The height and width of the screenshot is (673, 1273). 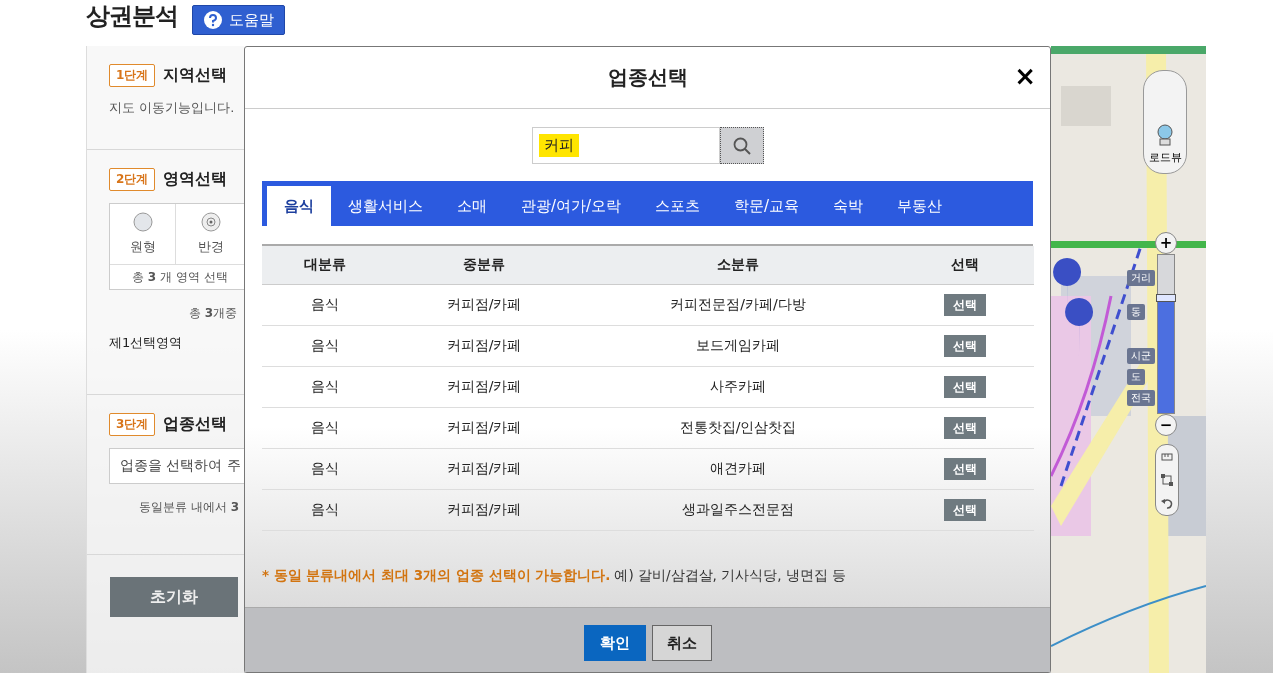 What do you see at coordinates (213, 313) in the screenshot?
I see `selected-count: 총 3개중` at bounding box center [213, 313].